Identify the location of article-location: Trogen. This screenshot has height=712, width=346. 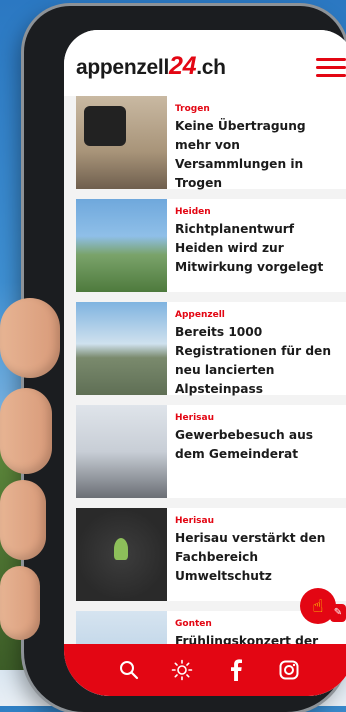
(192, 109).